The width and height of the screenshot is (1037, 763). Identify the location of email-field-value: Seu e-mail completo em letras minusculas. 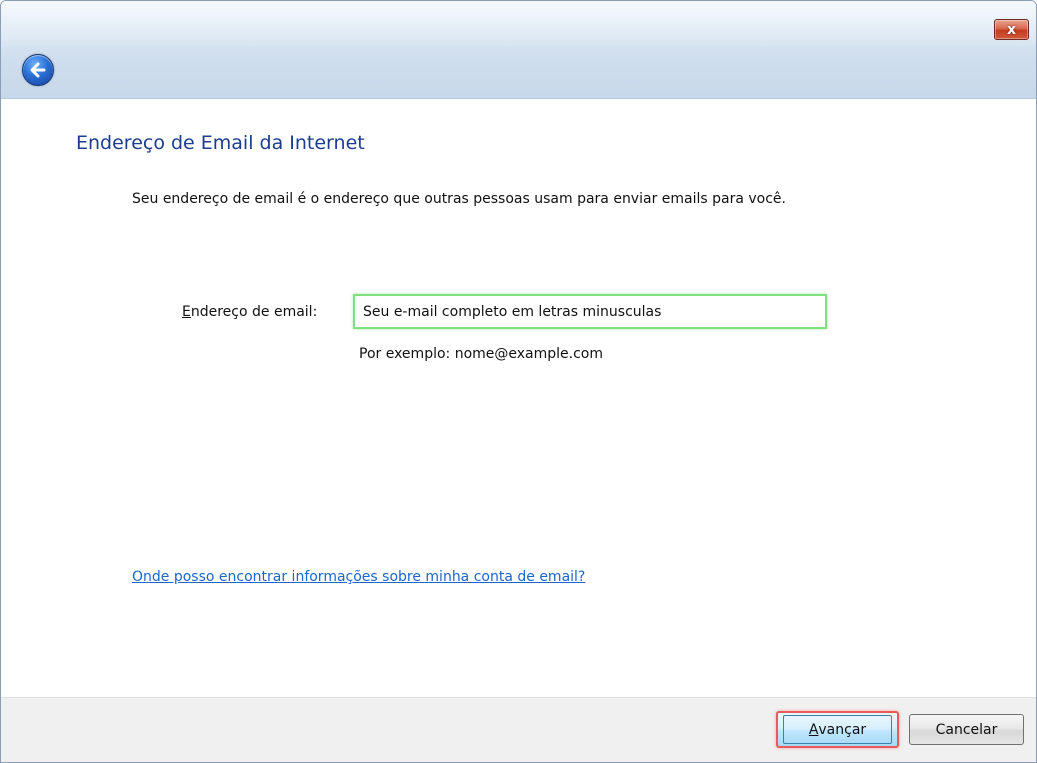
(512, 311).